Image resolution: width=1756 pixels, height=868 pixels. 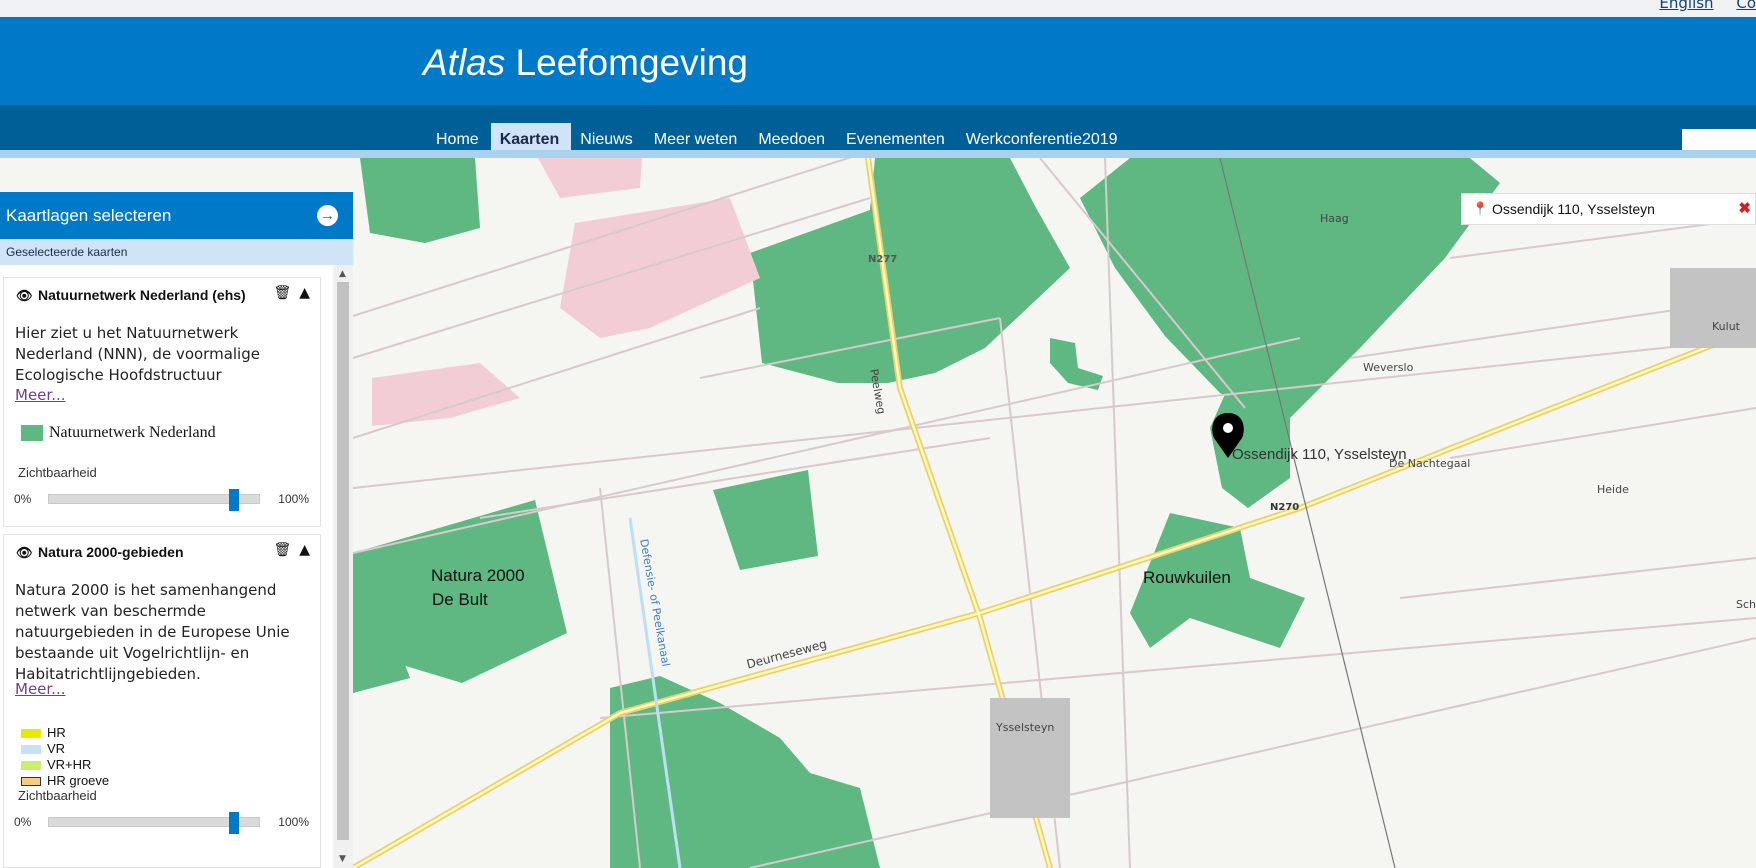 What do you see at coordinates (1025, 727) in the screenshot?
I see `place-ysselsteyn: Ysselsteyn` at bounding box center [1025, 727].